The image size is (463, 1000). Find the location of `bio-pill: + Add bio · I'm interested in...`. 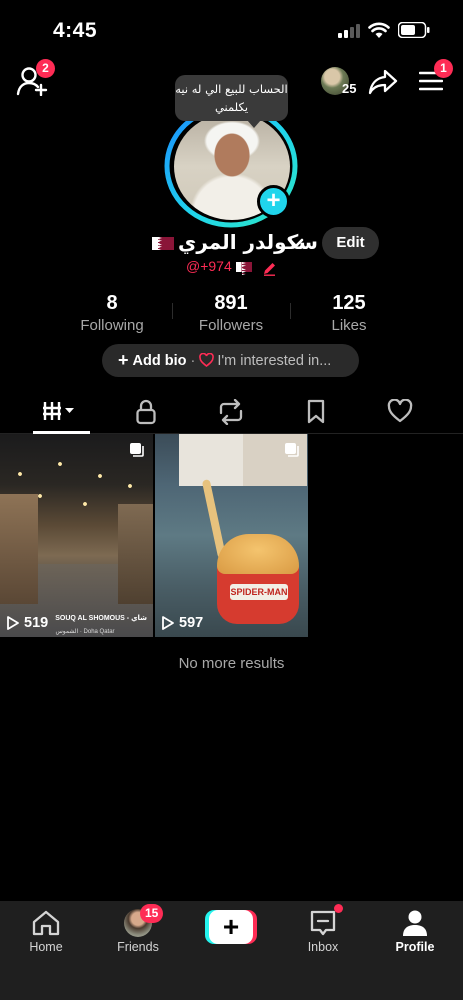

bio-pill: + Add bio · I'm interested in... is located at coordinates (230, 360).